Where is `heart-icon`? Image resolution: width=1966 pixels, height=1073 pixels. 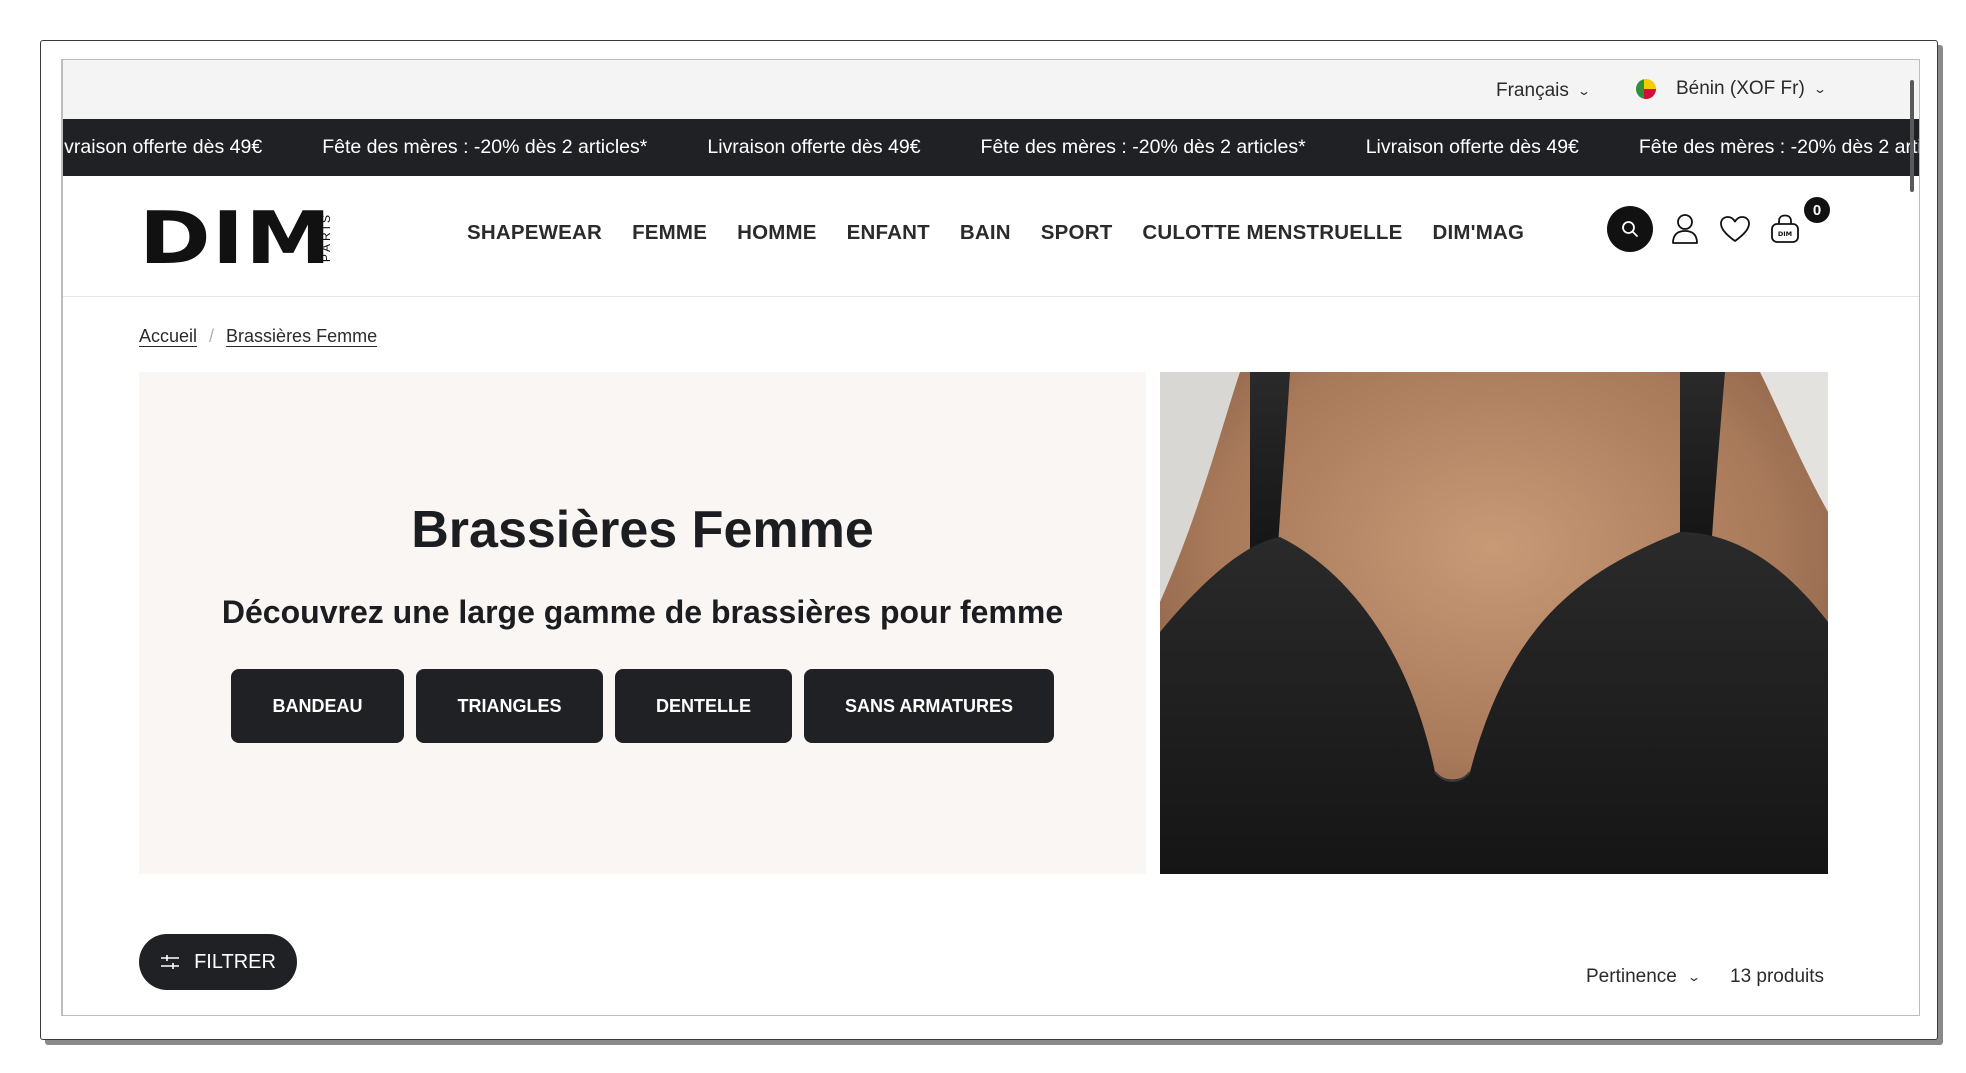 heart-icon is located at coordinates (1735, 229).